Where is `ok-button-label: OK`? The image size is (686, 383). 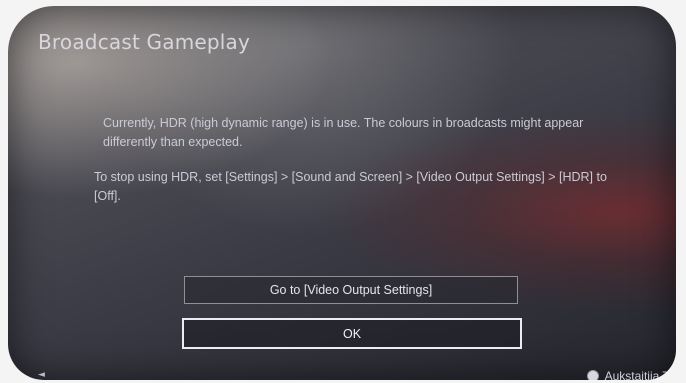
ok-button-label: OK is located at coordinates (352, 333).